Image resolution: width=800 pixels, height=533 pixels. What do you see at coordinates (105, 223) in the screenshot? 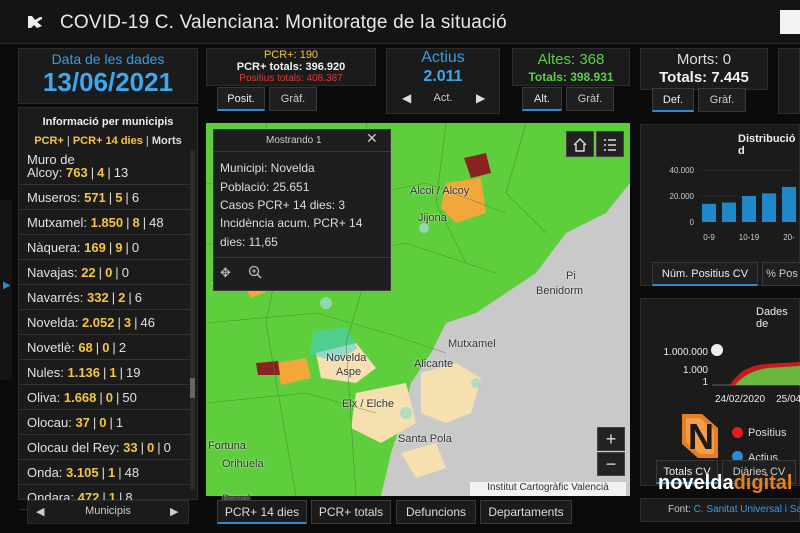
I see `list-item: Mutxamel: 1.850 | 8 | 48` at bounding box center [105, 223].